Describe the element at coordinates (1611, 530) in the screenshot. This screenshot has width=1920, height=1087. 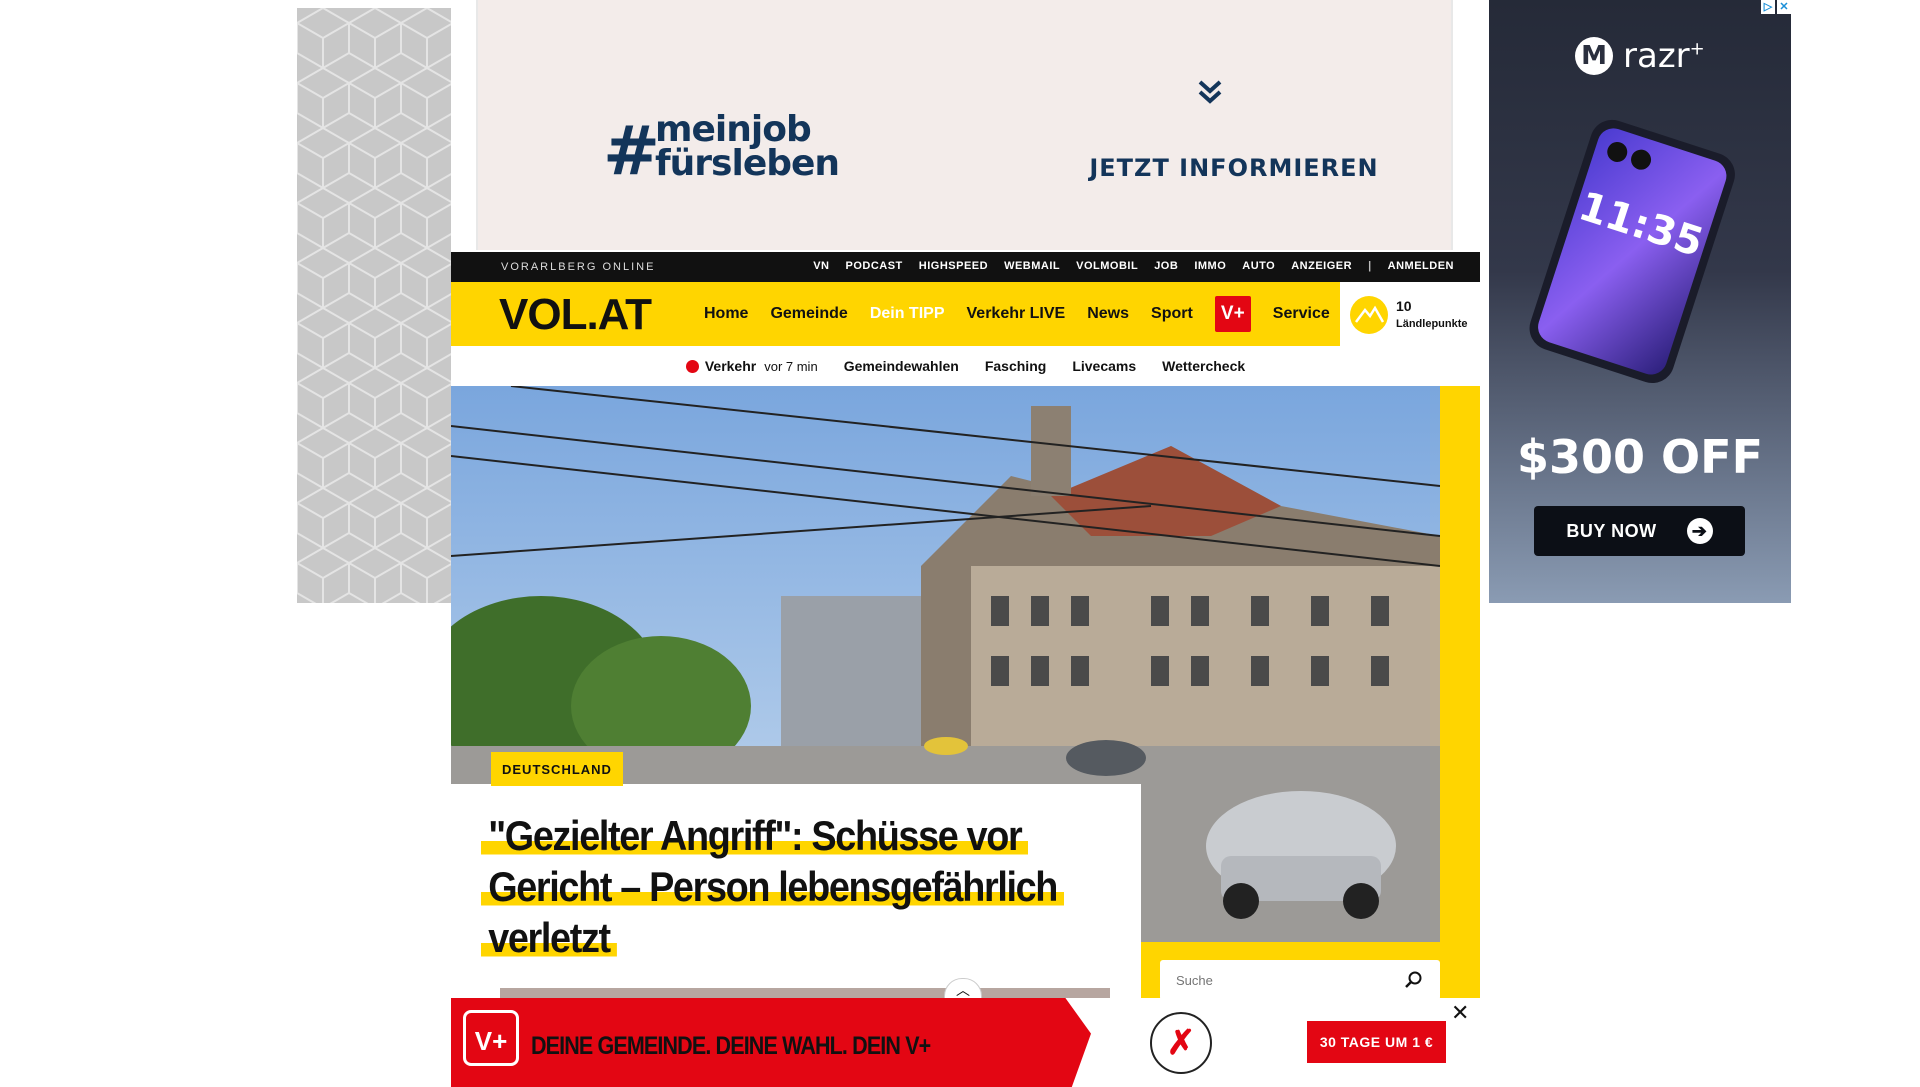
I see `buy-now-label: BUY NOW` at that location.